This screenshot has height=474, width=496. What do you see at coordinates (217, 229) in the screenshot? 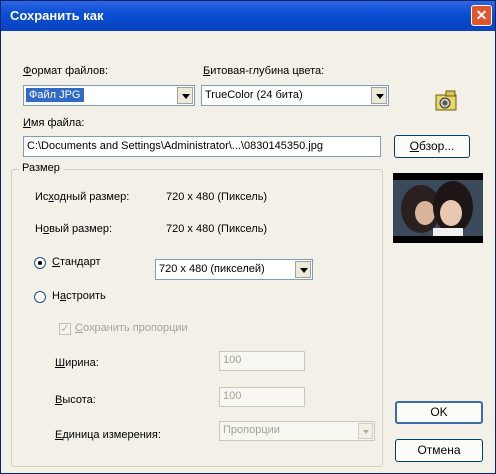
I see `new-size-value: 720 x 480 (Пиксель)` at bounding box center [217, 229].